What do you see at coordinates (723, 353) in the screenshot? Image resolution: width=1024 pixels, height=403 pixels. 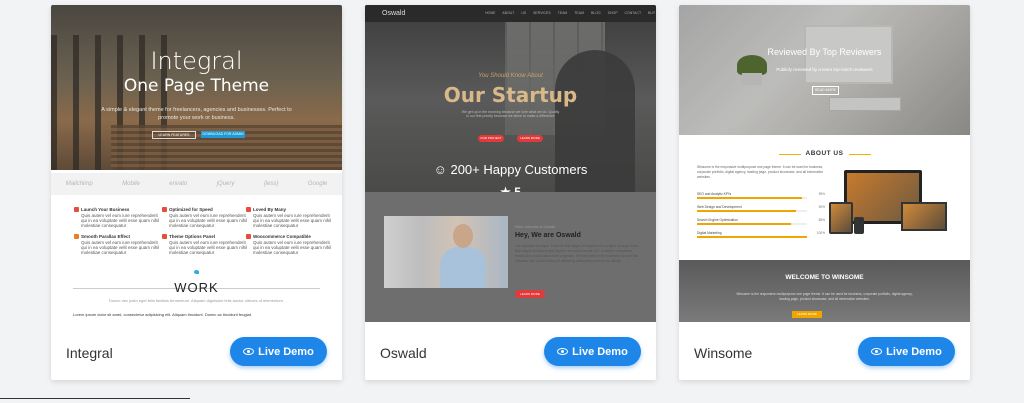 I see `theme-name: Winsome` at bounding box center [723, 353].